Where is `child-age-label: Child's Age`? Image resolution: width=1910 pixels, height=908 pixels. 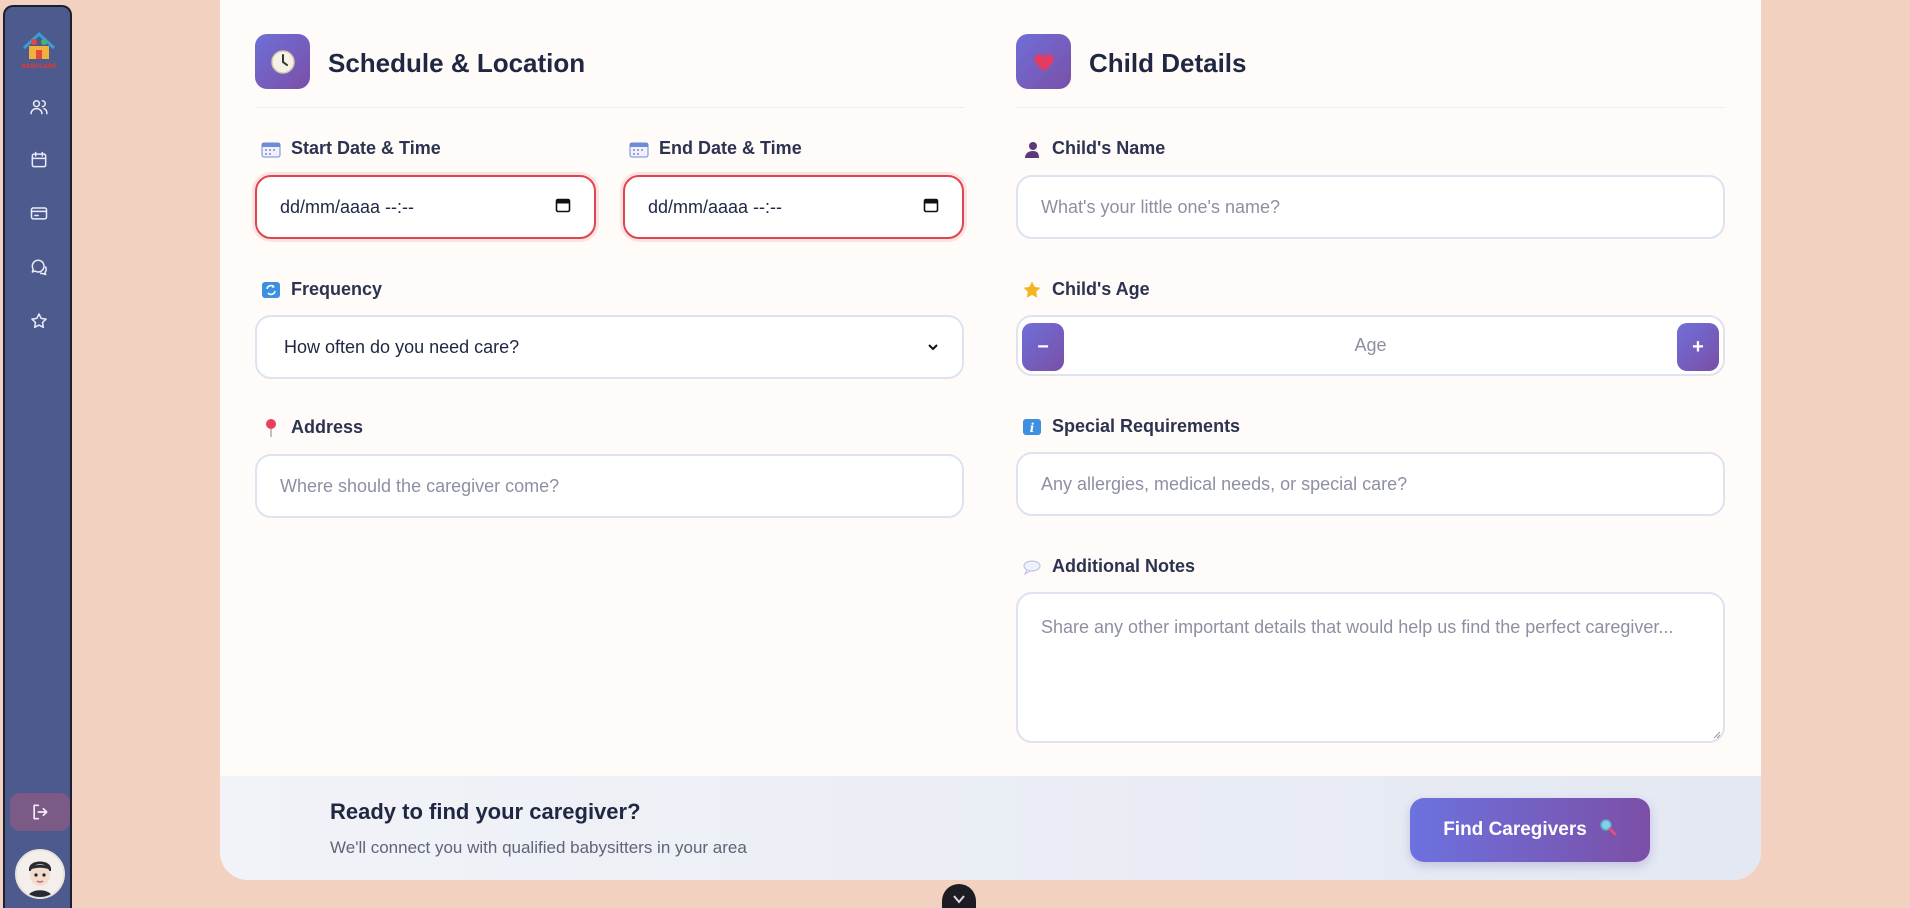 child-age-label: Child's Age is located at coordinates (1085, 289).